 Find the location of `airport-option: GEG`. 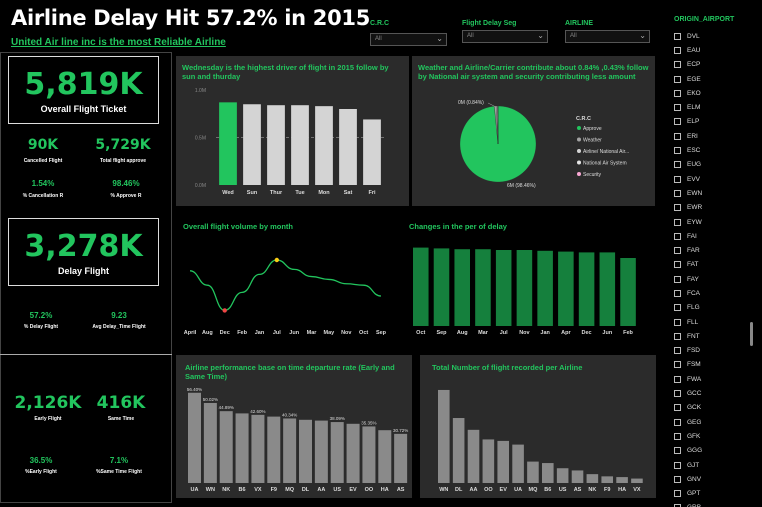

airport-option: GEG is located at coordinates (710, 422).